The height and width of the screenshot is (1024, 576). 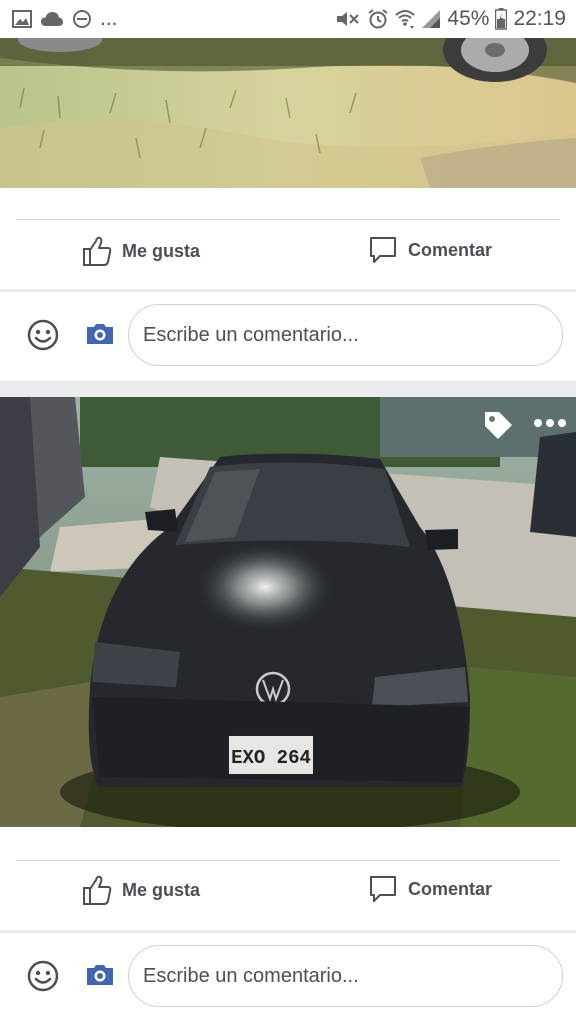 What do you see at coordinates (22, 19) in the screenshot?
I see `image-icon` at bounding box center [22, 19].